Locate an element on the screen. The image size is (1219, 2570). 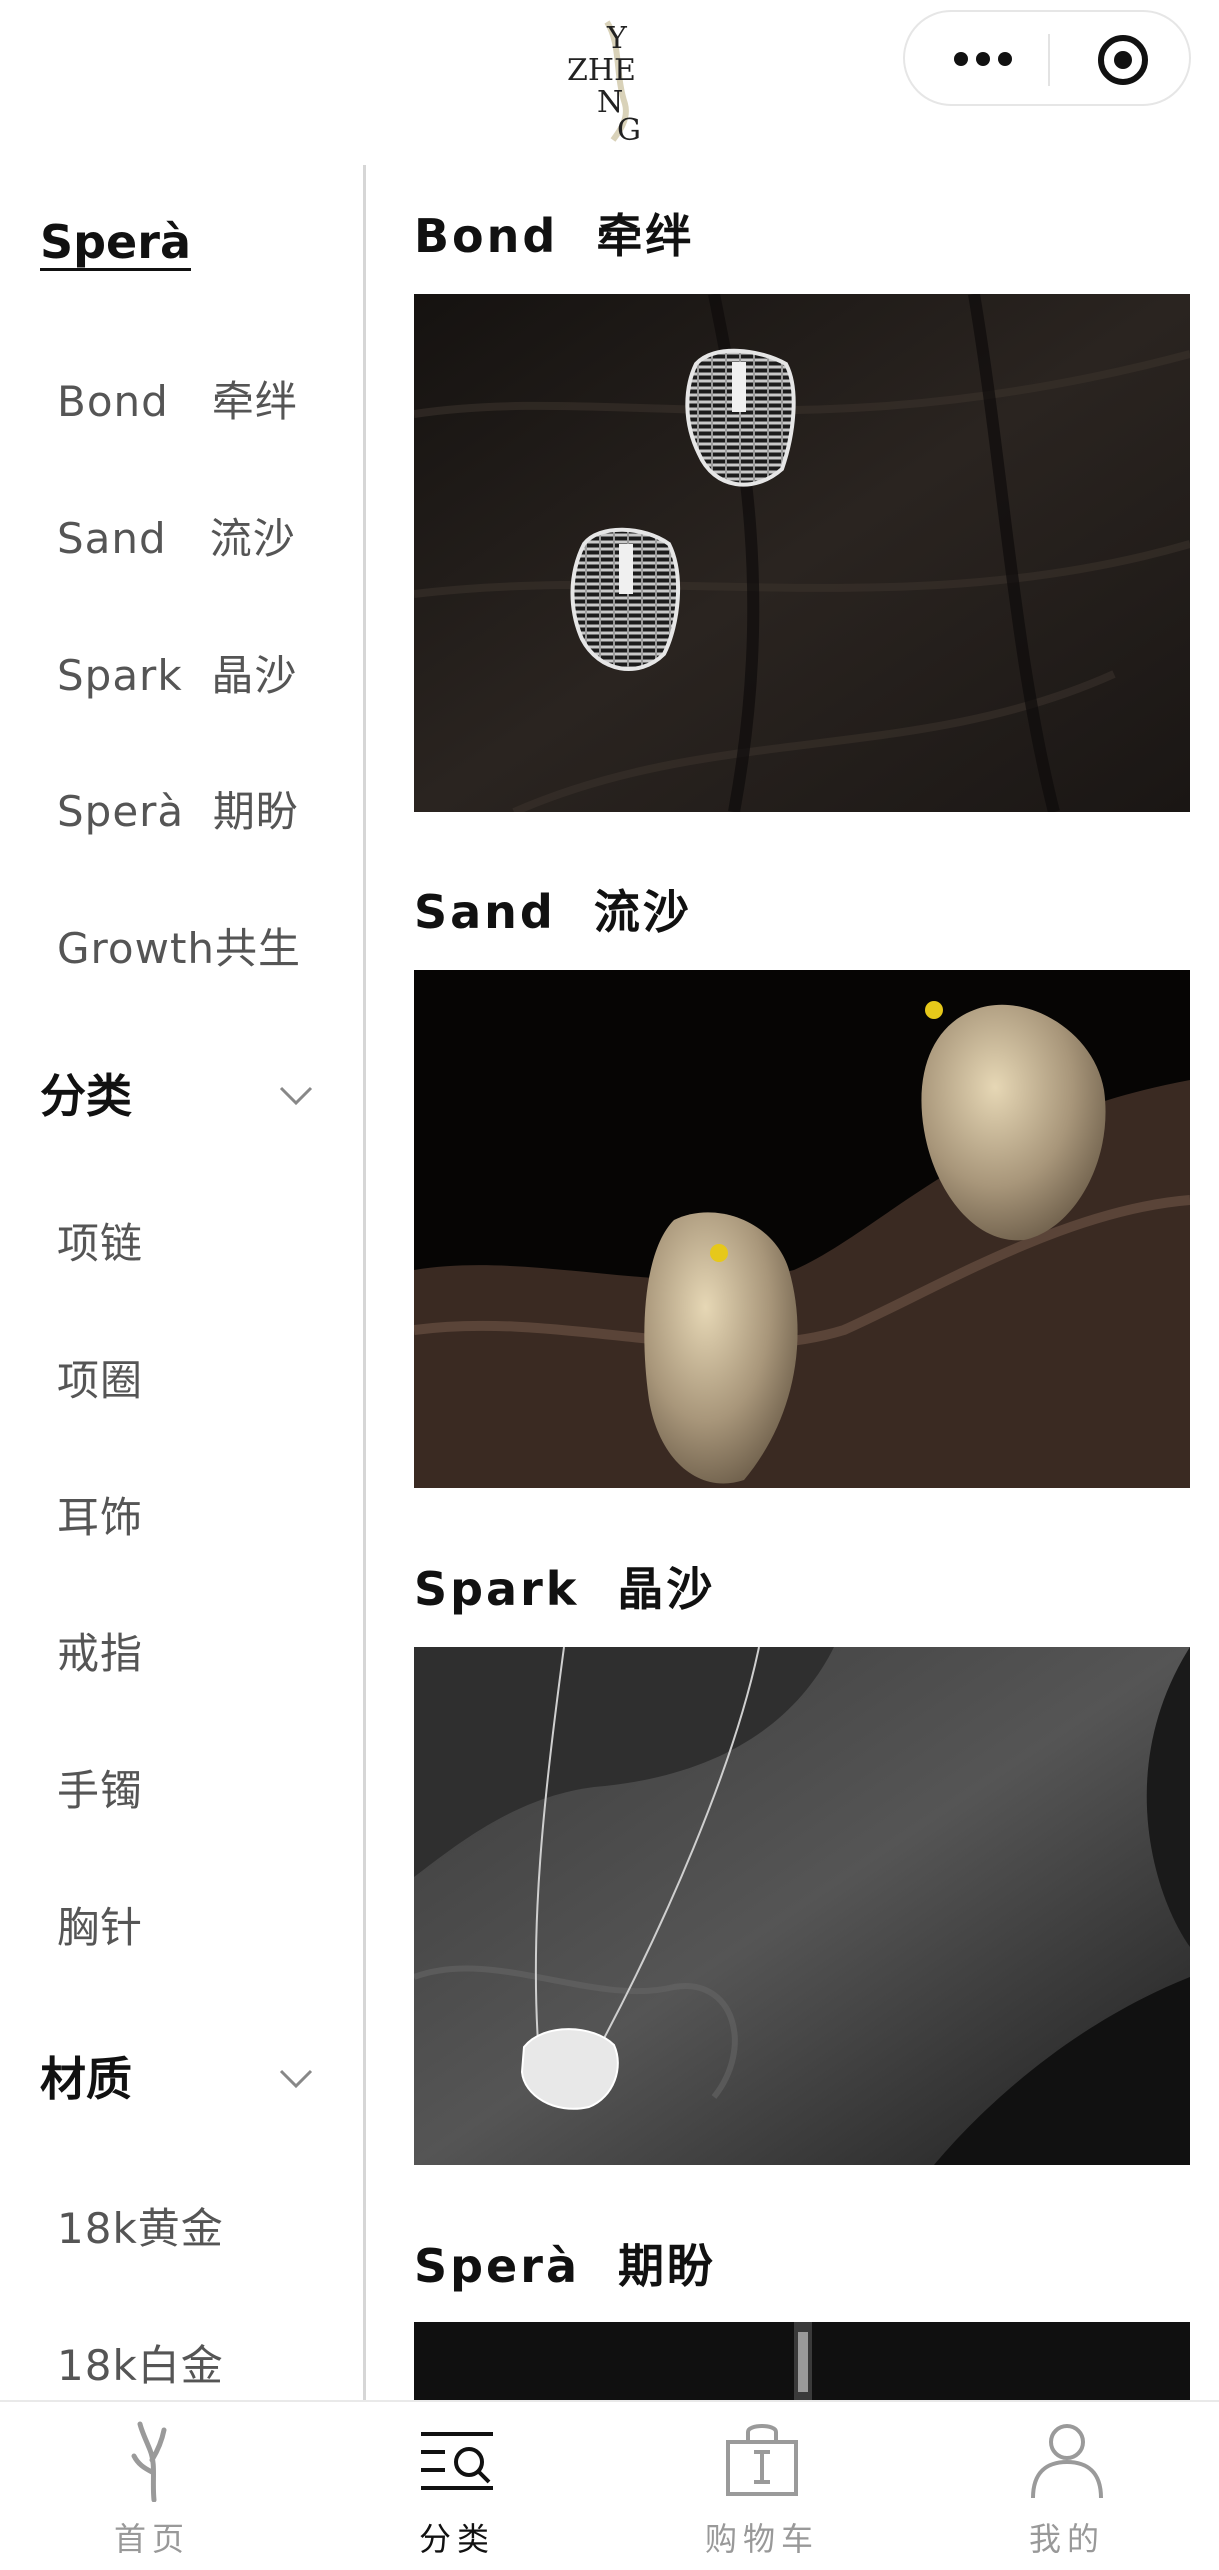
tab-home: 首页 is located at coordinates (152, 2486).